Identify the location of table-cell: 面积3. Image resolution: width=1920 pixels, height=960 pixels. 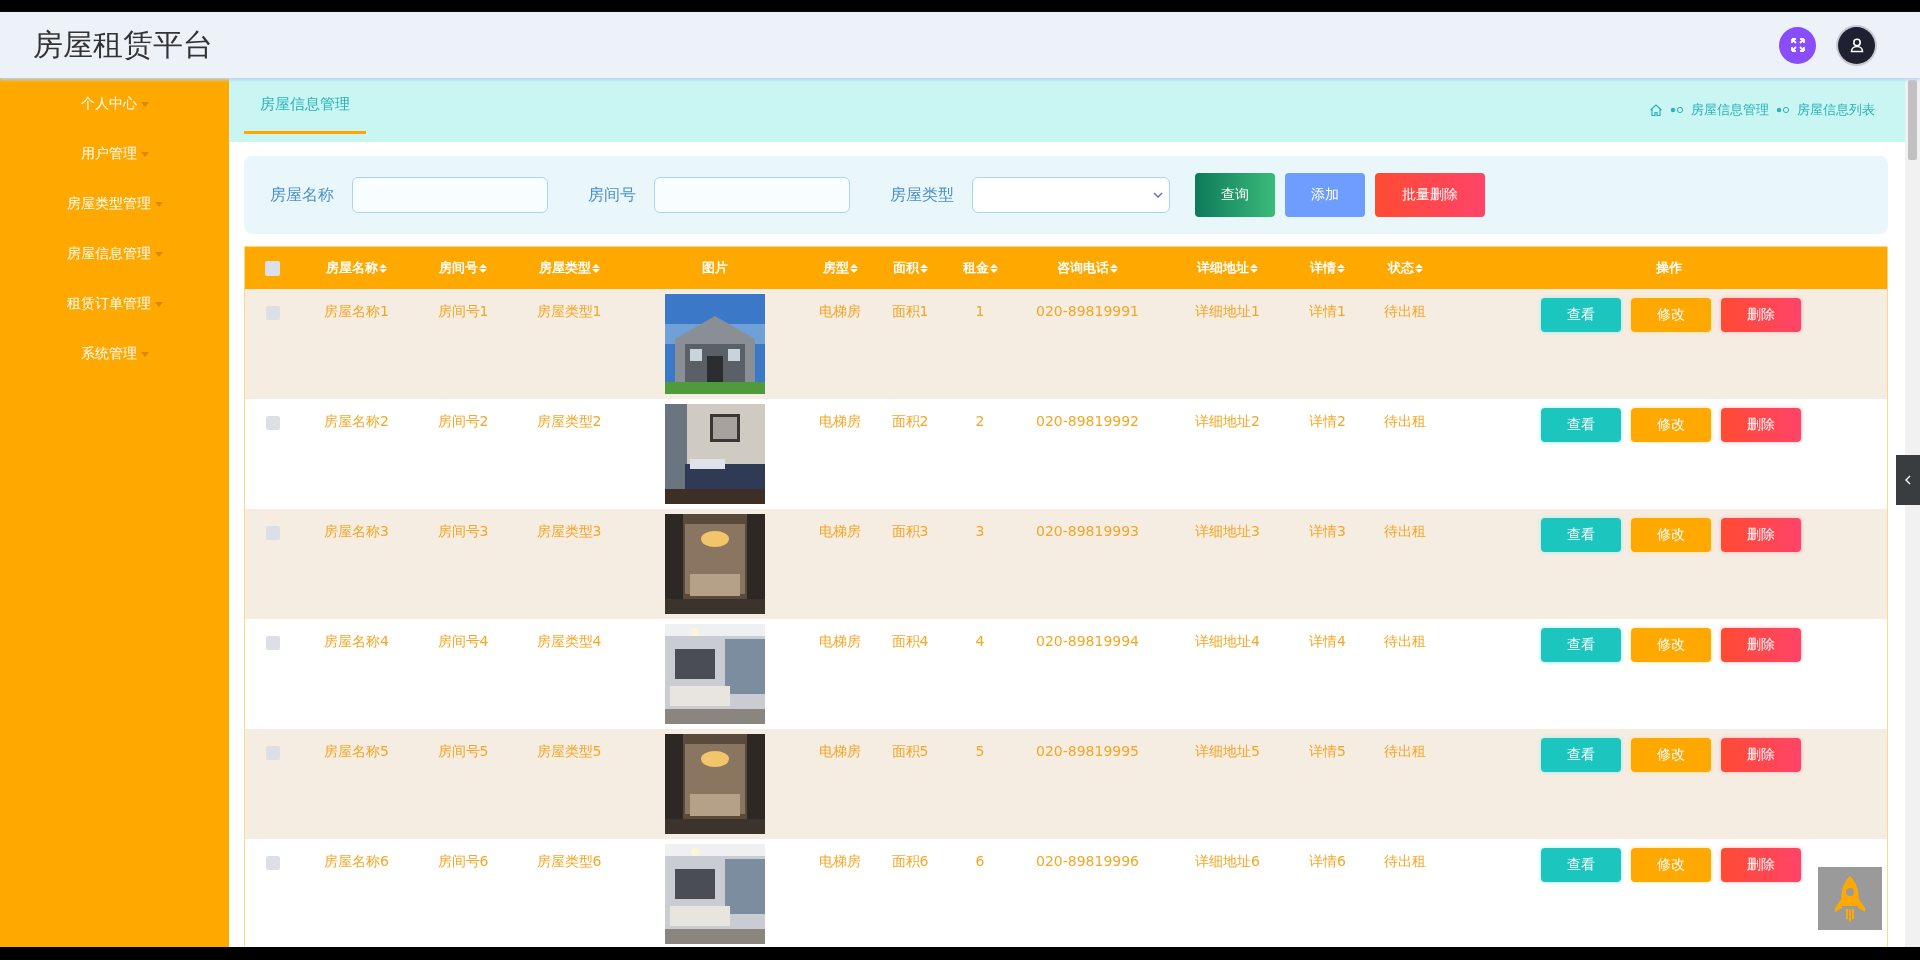
(910, 532).